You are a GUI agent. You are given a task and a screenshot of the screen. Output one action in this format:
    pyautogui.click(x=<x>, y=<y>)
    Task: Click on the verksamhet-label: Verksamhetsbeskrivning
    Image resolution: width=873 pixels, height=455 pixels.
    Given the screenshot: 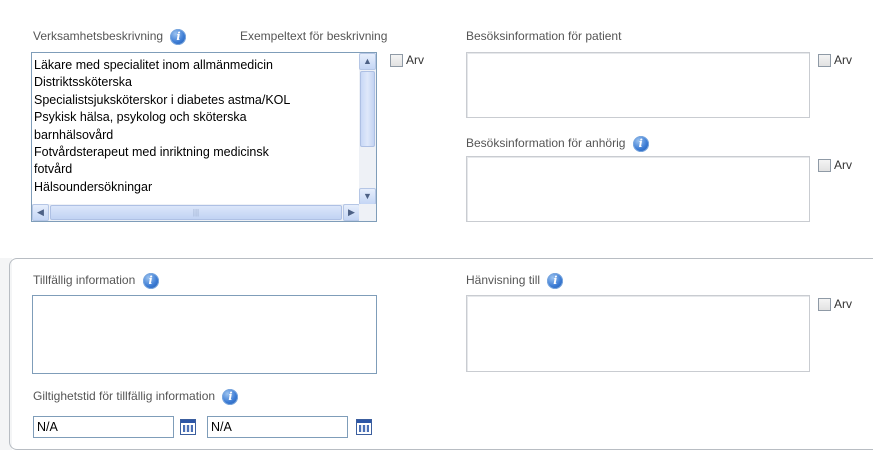 What is the action you would take?
    pyautogui.click(x=110, y=37)
    